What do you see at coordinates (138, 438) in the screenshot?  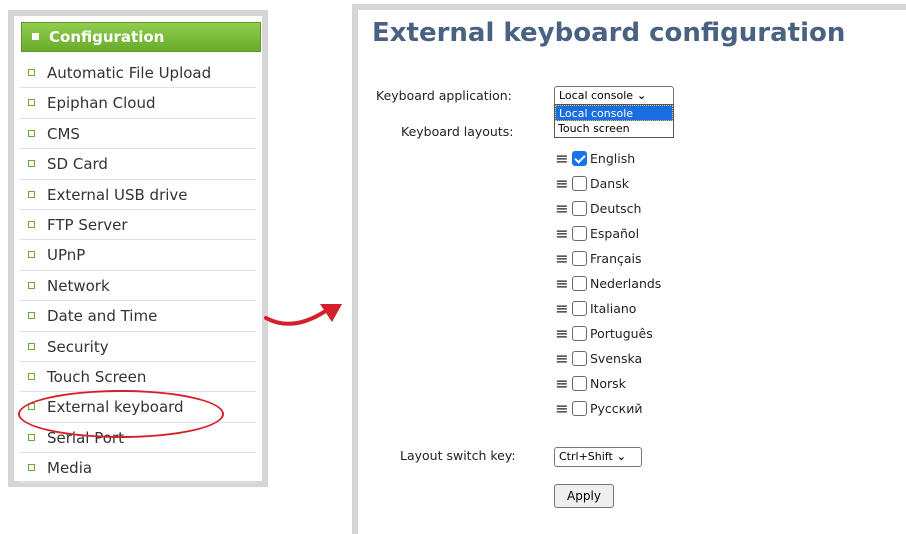 I see `sidebar-item-serial-port: Serial Port` at bounding box center [138, 438].